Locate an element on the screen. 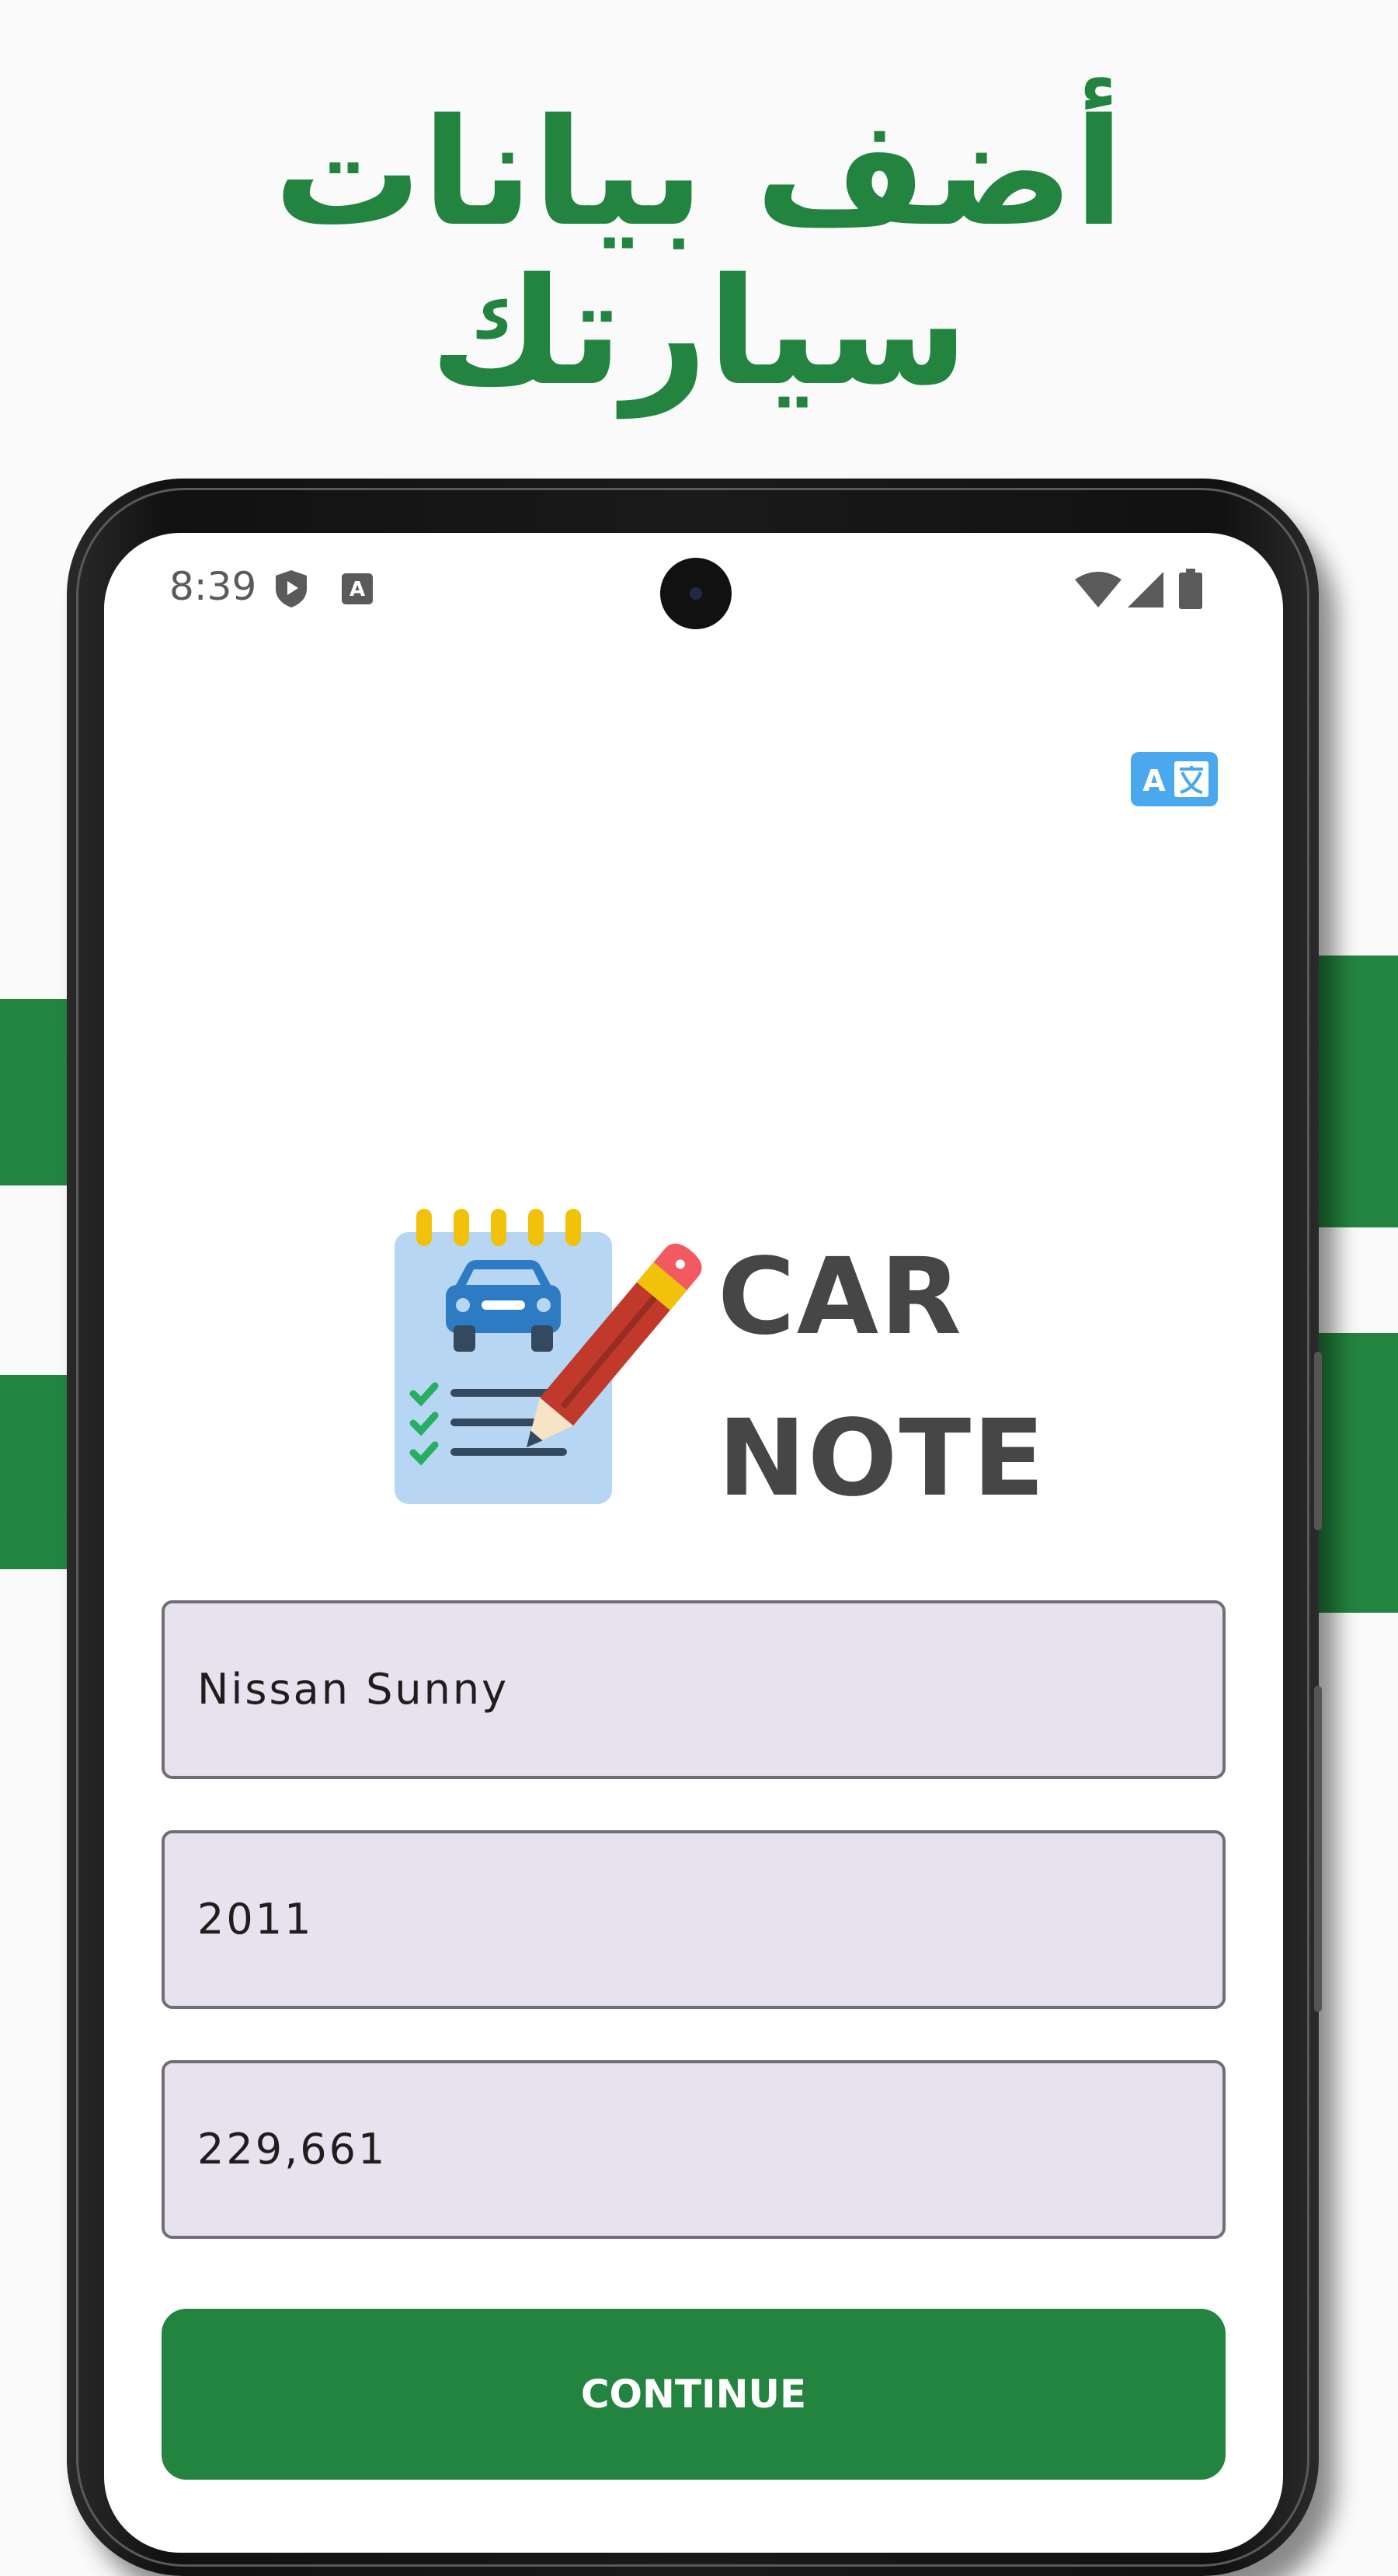 The width and height of the screenshot is (1398, 2576). battery-icon is located at coordinates (1190, 589).